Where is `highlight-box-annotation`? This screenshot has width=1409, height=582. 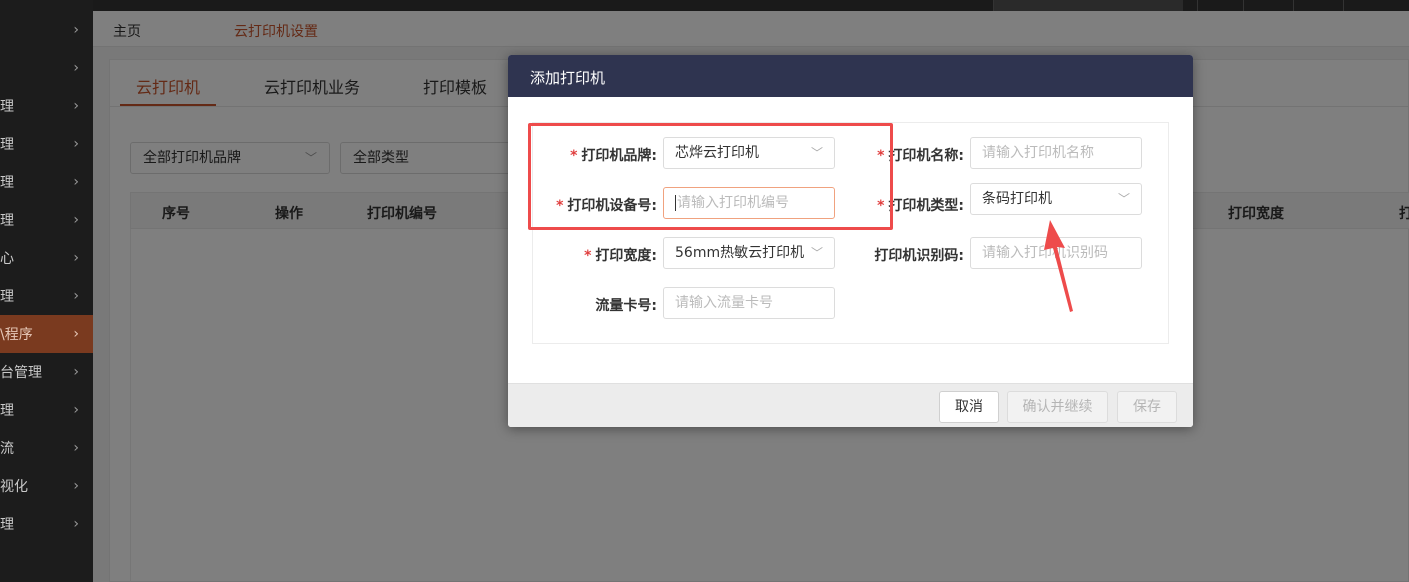
highlight-box-annotation is located at coordinates (710, 176).